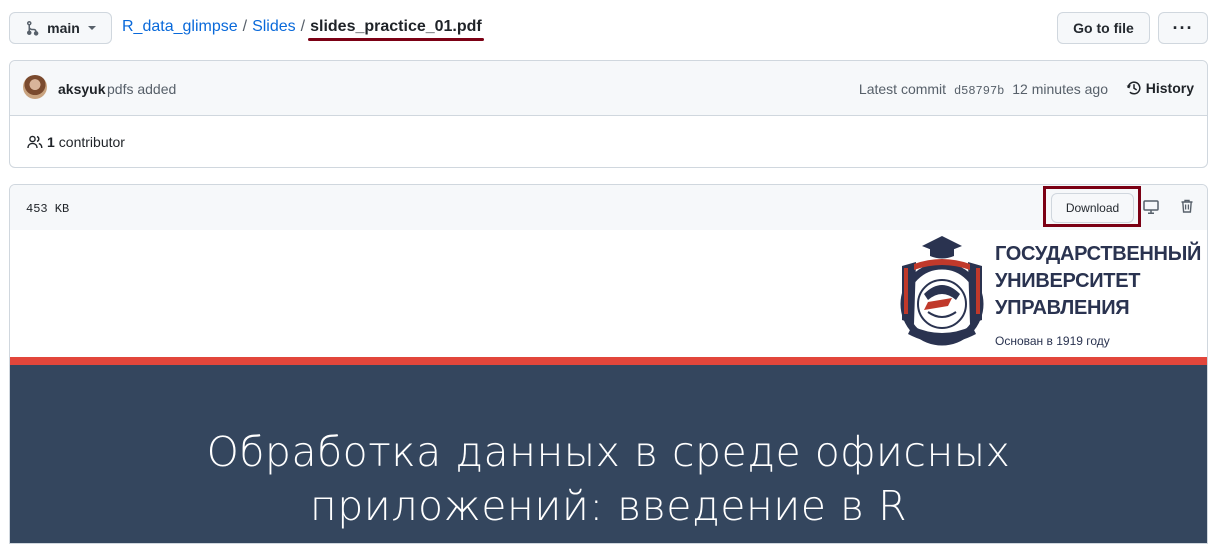  Describe the element at coordinates (81, 89) in the screenshot. I see `commit-author-link: aksyuk` at that location.